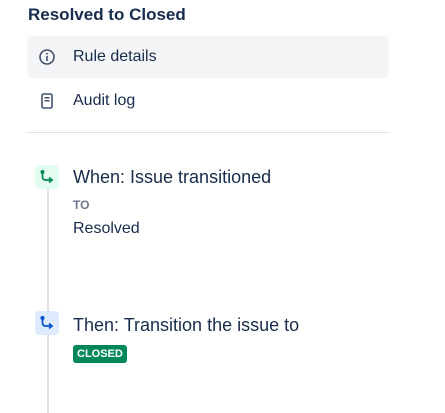 The width and height of the screenshot is (445, 413). What do you see at coordinates (208, 132) in the screenshot?
I see `divider` at bounding box center [208, 132].